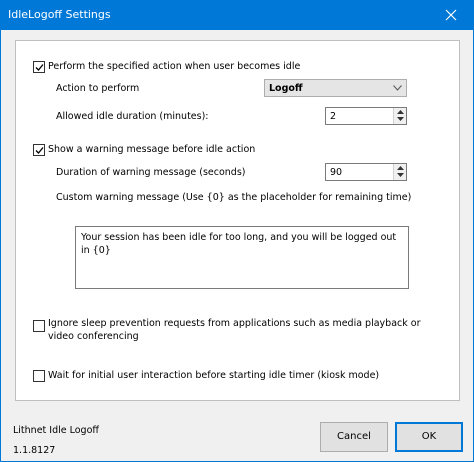 The width and height of the screenshot is (474, 462). I want to click on cancel-button: Cancel, so click(354, 437).